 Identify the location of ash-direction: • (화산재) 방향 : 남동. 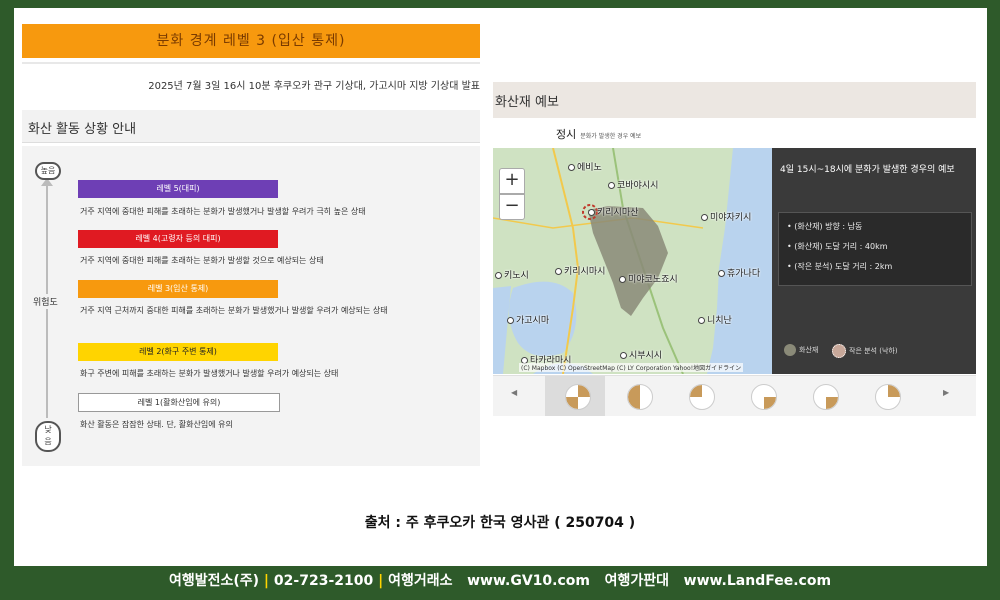
(825, 226).